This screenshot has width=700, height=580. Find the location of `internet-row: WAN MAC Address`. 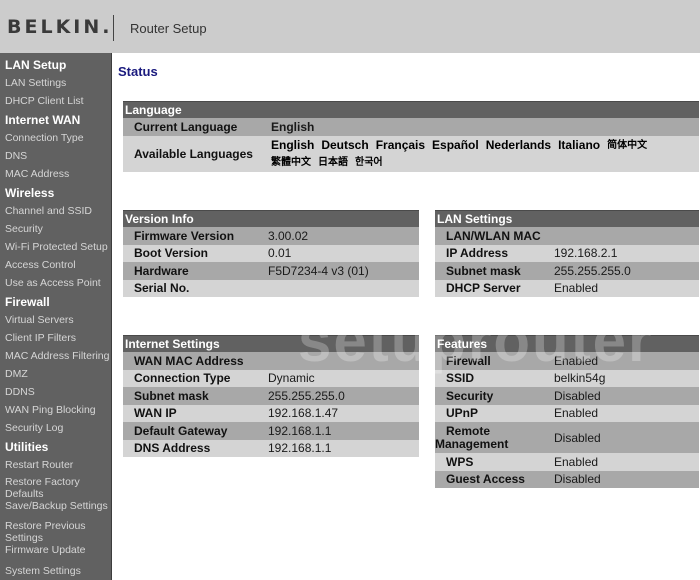

internet-row: WAN MAC Address is located at coordinates (271, 361).